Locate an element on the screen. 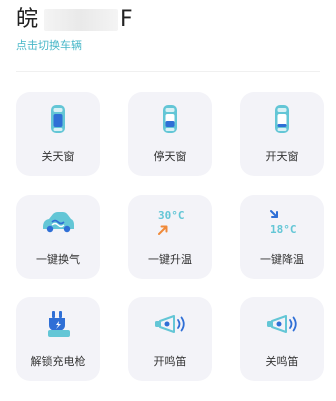  close-sunroof-button: 关天窗 is located at coordinates (58, 134).